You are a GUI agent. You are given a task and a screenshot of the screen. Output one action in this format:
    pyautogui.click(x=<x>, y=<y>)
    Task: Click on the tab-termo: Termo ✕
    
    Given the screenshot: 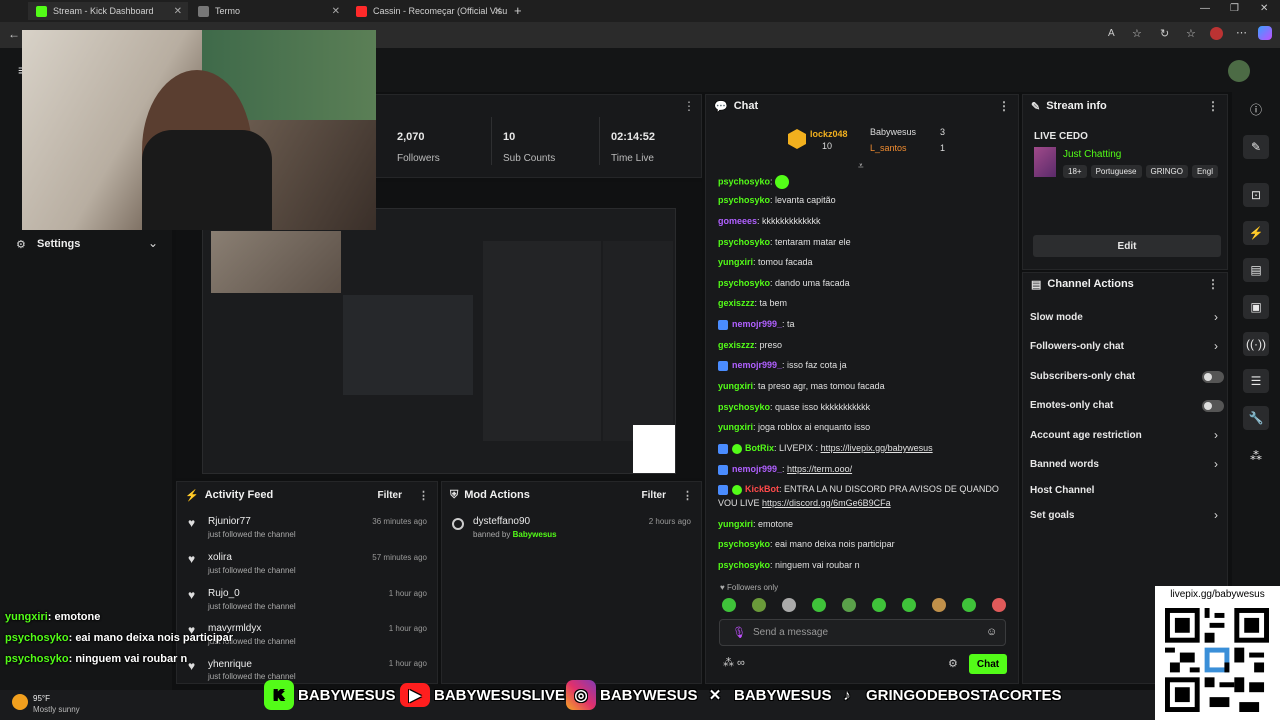 What is the action you would take?
    pyautogui.click(x=268, y=11)
    